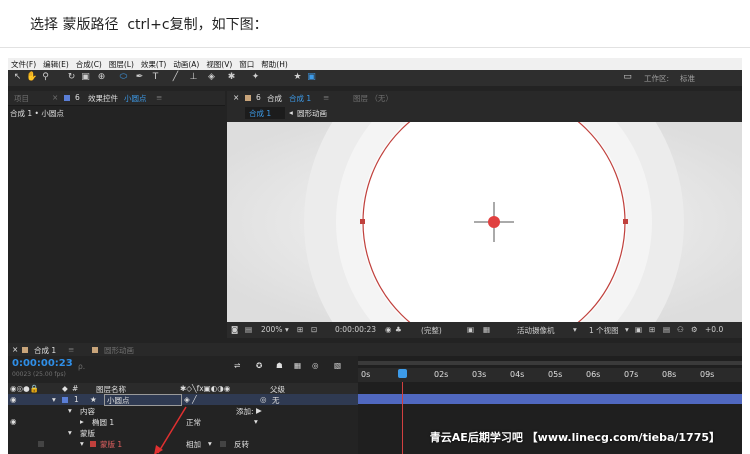  What do you see at coordinates (431, 330) in the screenshot?
I see `resolution-value: (完整)` at bounding box center [431, 330].